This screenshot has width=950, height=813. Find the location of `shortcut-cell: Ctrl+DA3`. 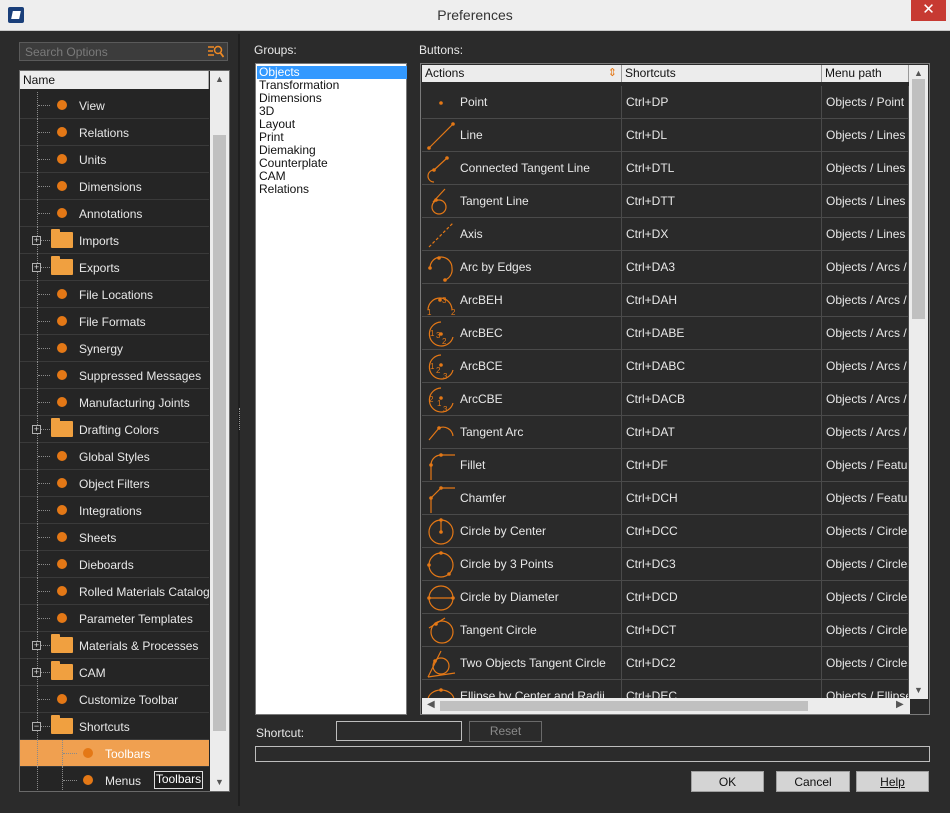

shortcut-cell: Ctrl+DA3 is located at coordinates (722, 267).